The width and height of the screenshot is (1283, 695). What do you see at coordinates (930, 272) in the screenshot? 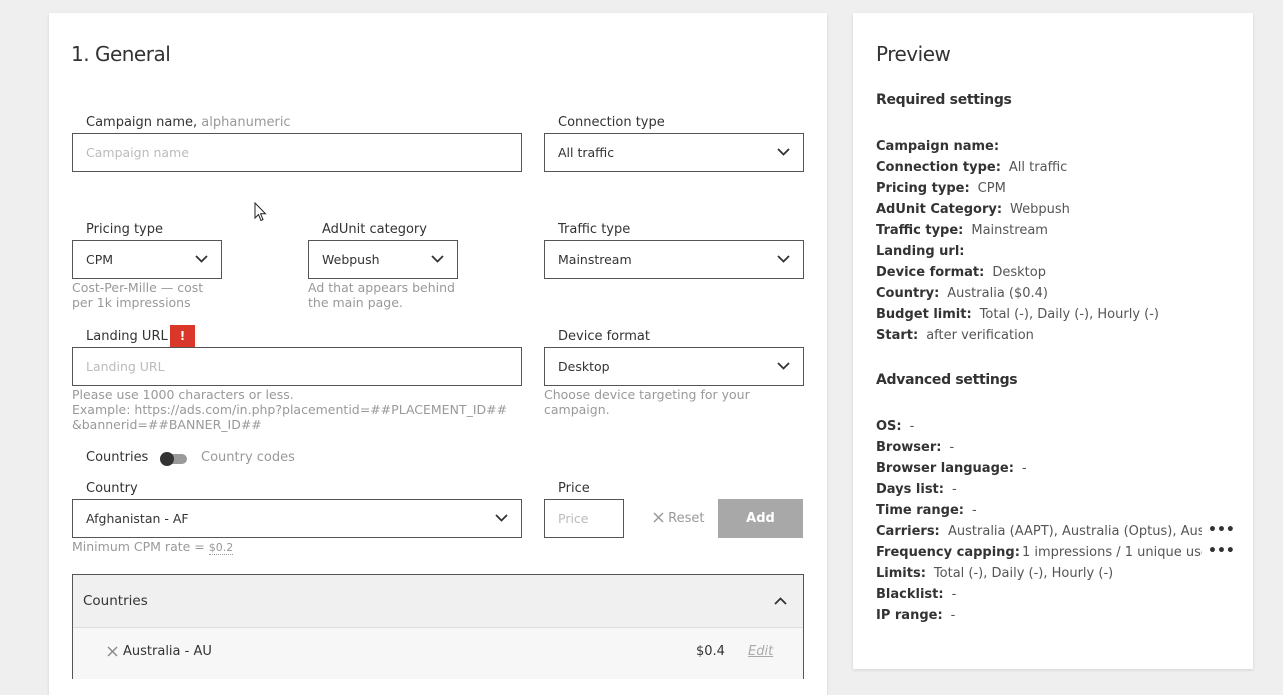
I see `preview-key: Device format:` at bounding box center [930, 272].